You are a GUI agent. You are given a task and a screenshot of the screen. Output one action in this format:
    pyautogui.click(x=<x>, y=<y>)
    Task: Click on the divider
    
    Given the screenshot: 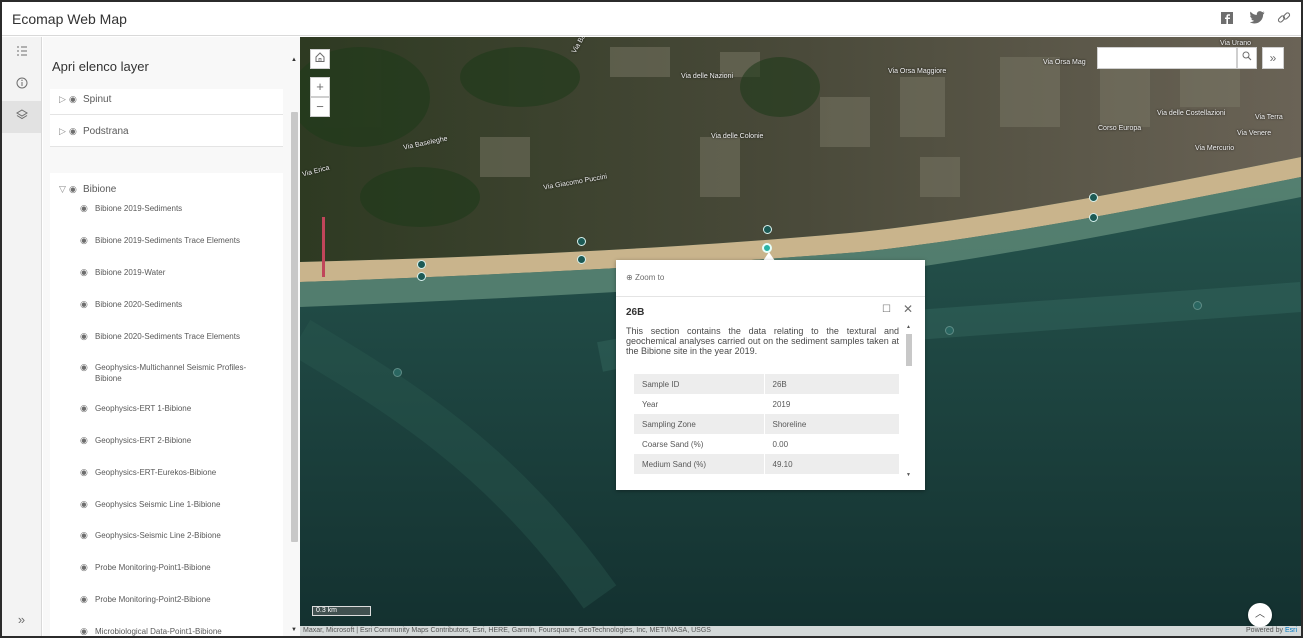 What is the action you would take?
    pyautogui.click(x=770, y=296)
    